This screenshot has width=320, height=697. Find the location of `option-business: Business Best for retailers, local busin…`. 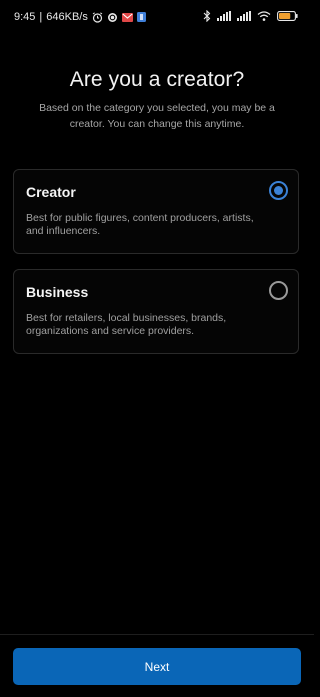

option-business: Business Best for retailers, local busin… is located at coordinates (156, 311).